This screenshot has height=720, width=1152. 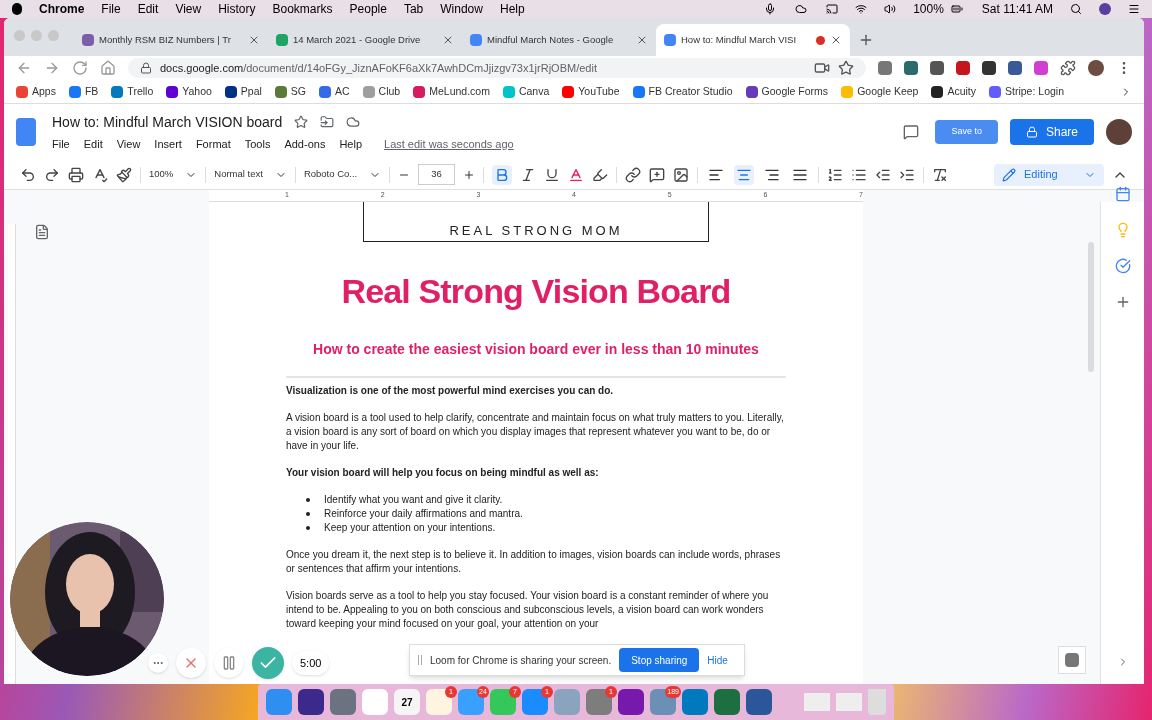 I want to click on clock: Sat 11:41 AM, so click(x=1017, y=9).